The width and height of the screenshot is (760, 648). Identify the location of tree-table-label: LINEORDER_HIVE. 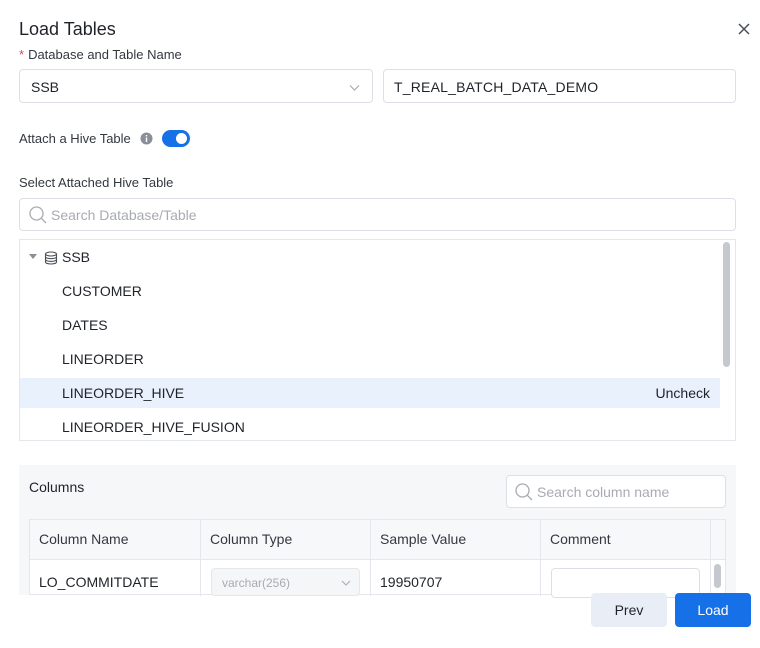
(123, 393).